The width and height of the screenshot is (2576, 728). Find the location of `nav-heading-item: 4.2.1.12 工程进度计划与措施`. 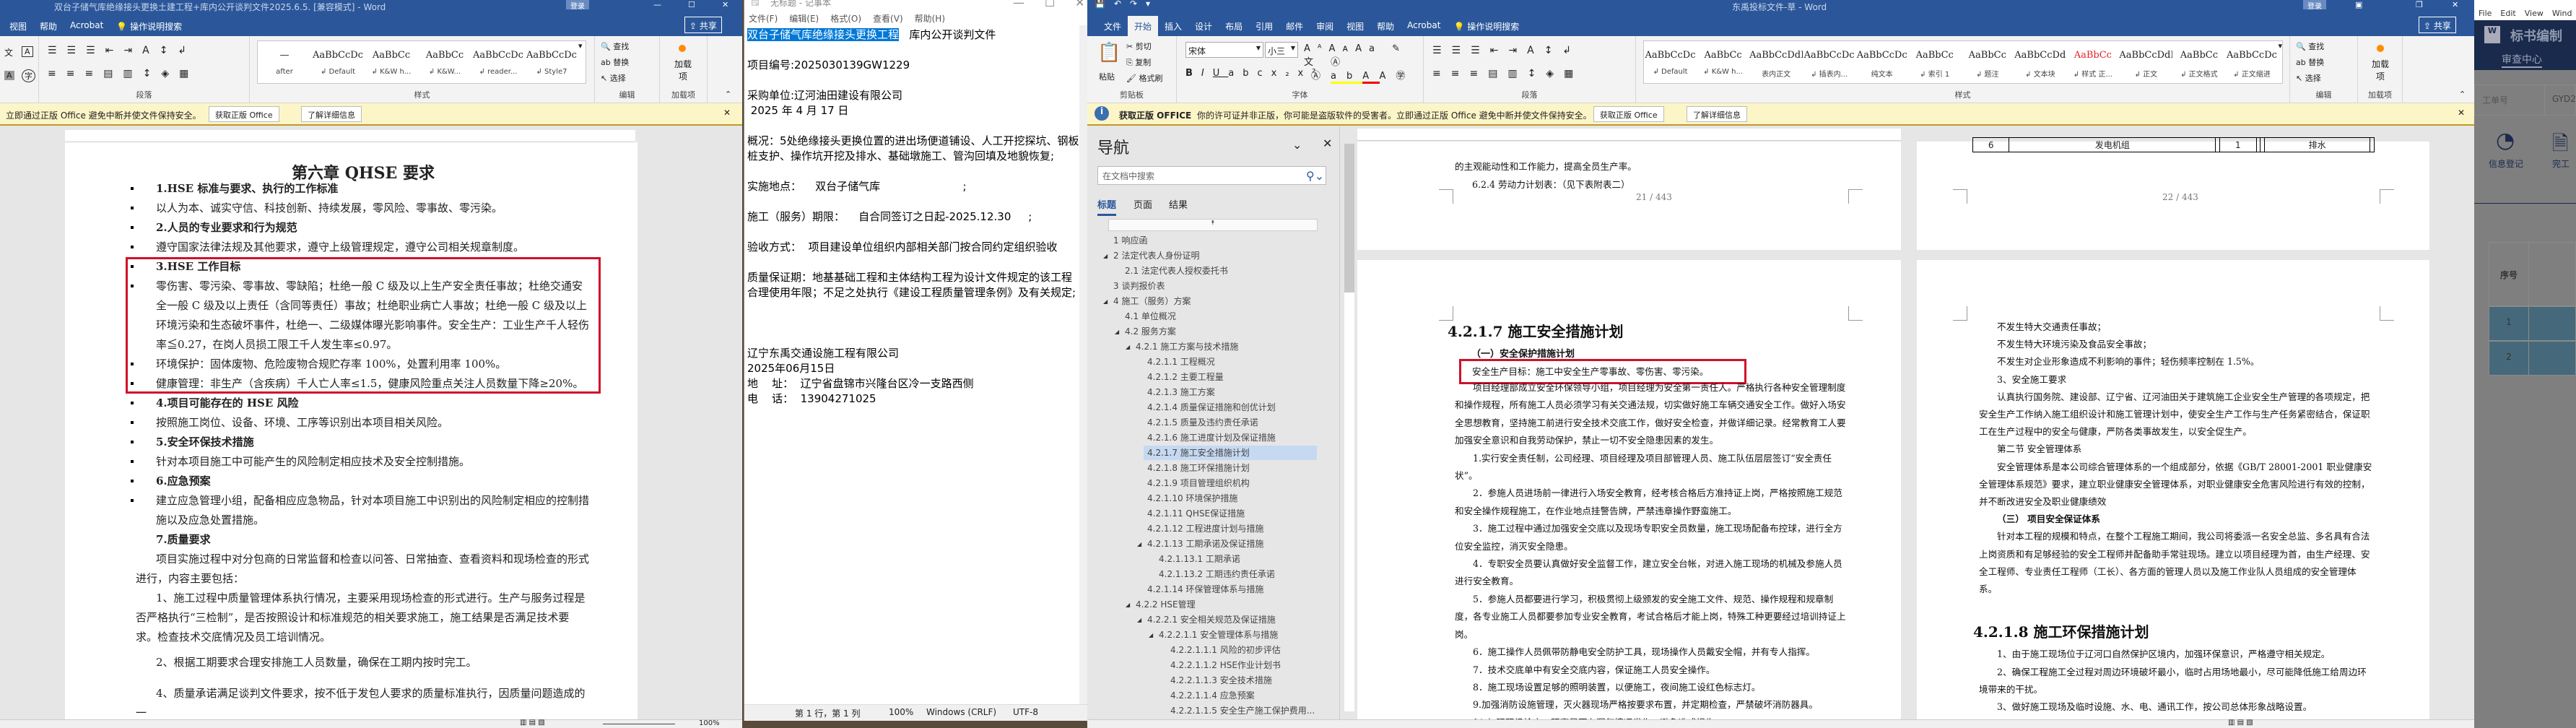

nav-heading-item: 4.2.1.12 工程进度计划与措施 is located at coordinates (1205, 528).